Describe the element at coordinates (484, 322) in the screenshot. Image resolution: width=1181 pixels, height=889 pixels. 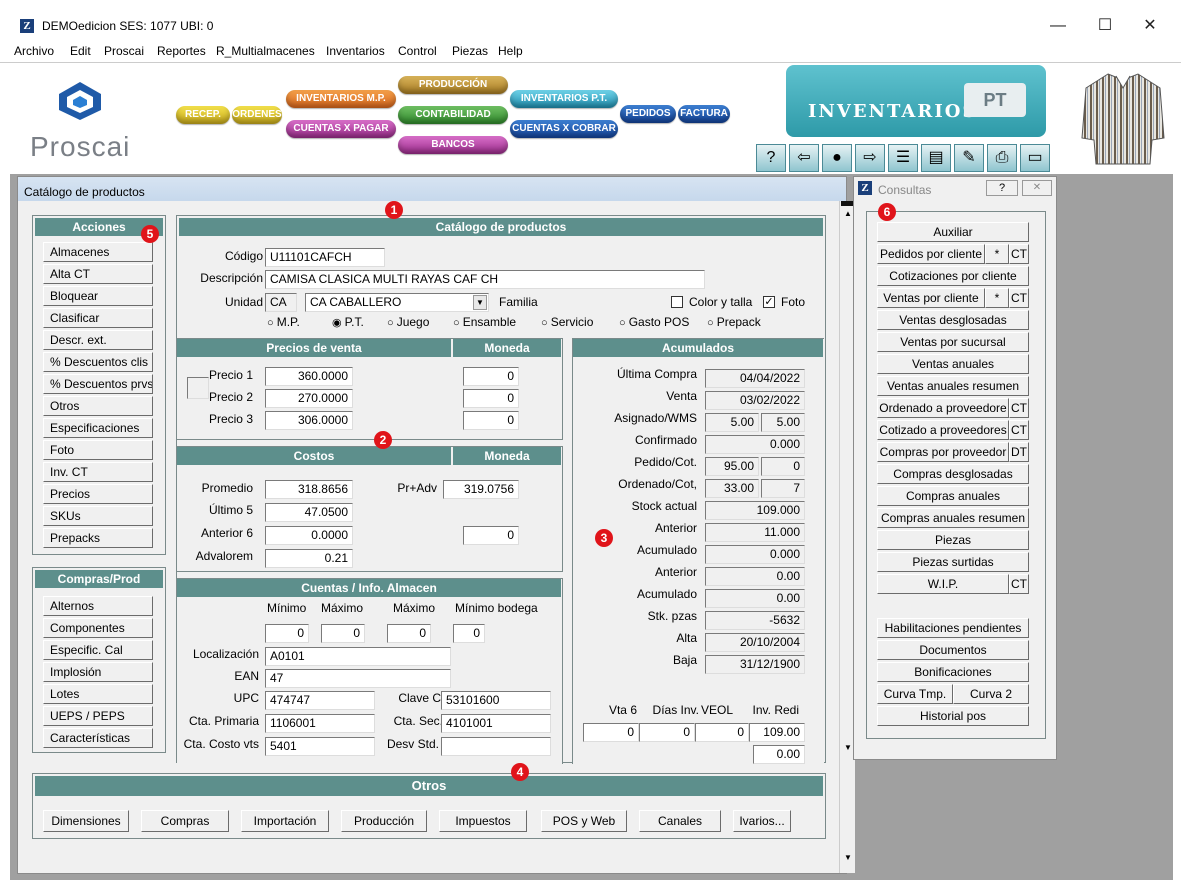
I see `tipo-ensamble-radio: ○ Ensamble` at that location.